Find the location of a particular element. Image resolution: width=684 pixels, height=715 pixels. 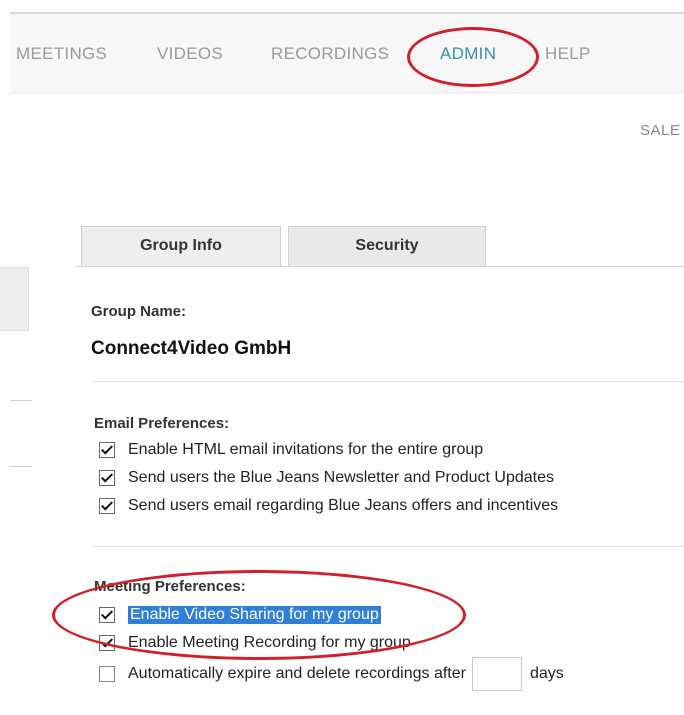

meeting-preferences-heading: Meeting Preferences: is located at coordinates (170, 586).